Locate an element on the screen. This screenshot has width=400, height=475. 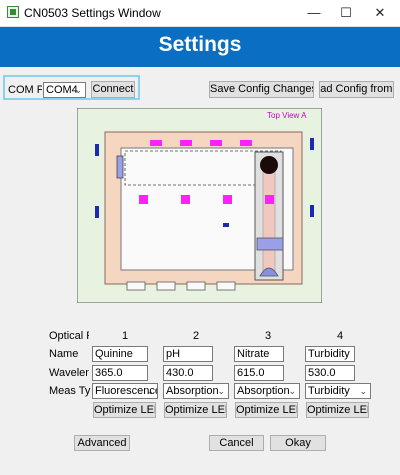
wavelength-field-1: 365.0 is located at coordinates (120, 373).